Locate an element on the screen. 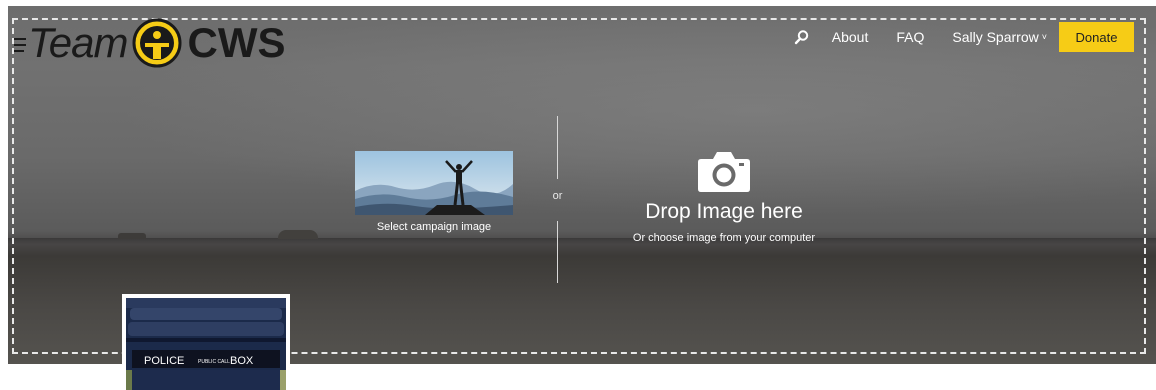 Image resolution: width=1156 pixels, height=390 pixels. user-name: Sally Sparrow is located at coordinates (995, 37).